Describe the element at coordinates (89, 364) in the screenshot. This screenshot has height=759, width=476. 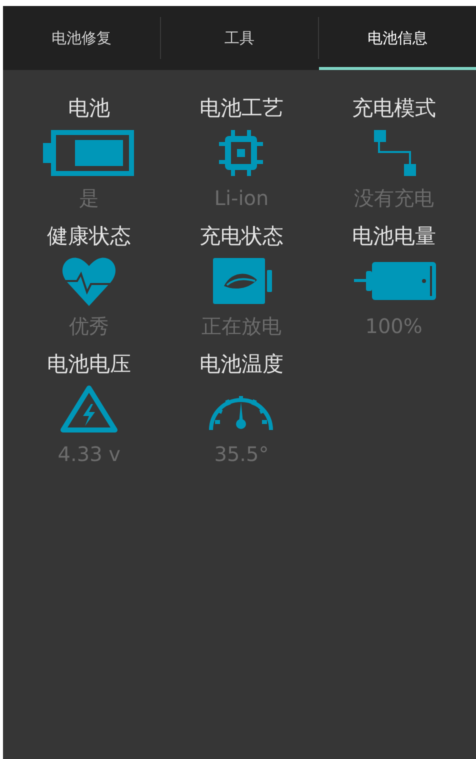
I see `info-title: 电池电压` at that location.